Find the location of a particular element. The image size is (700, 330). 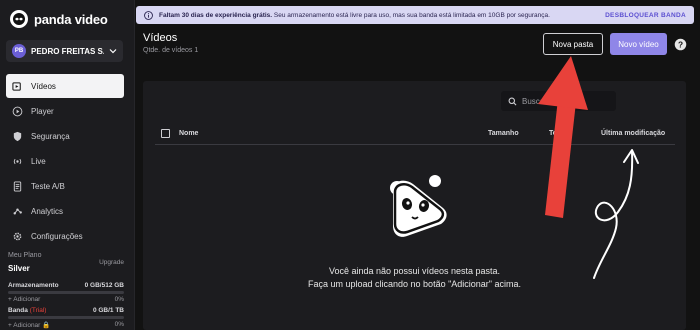

new-folder-button: Nova pasta is located at coordinates (573, 44).